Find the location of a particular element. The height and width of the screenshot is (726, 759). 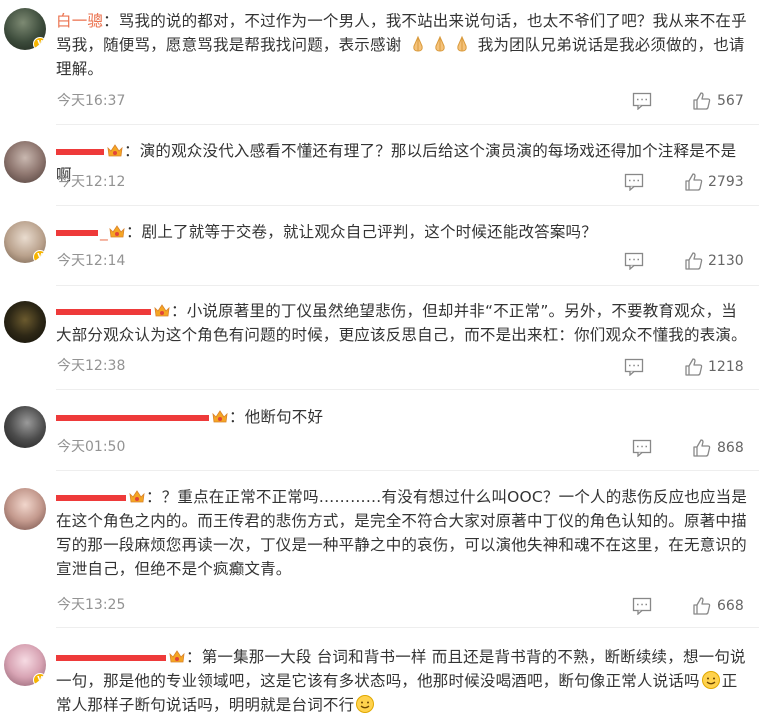

timestamp: 今天01:50 is located at coordinates (91, 447).